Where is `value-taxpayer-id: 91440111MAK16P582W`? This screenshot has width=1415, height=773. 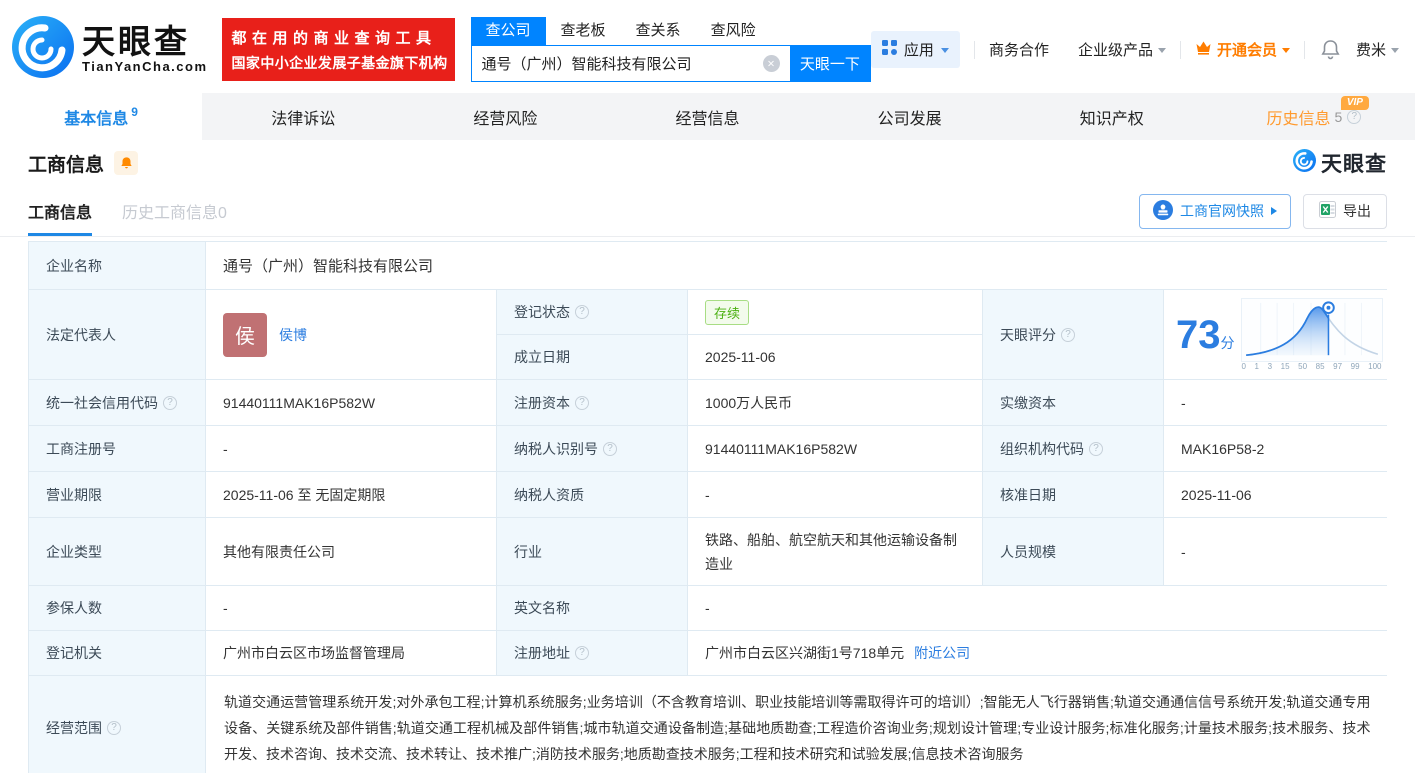 value-taxpayer-id: 91440111MAK16P582W is located at coordinates (835, 448).